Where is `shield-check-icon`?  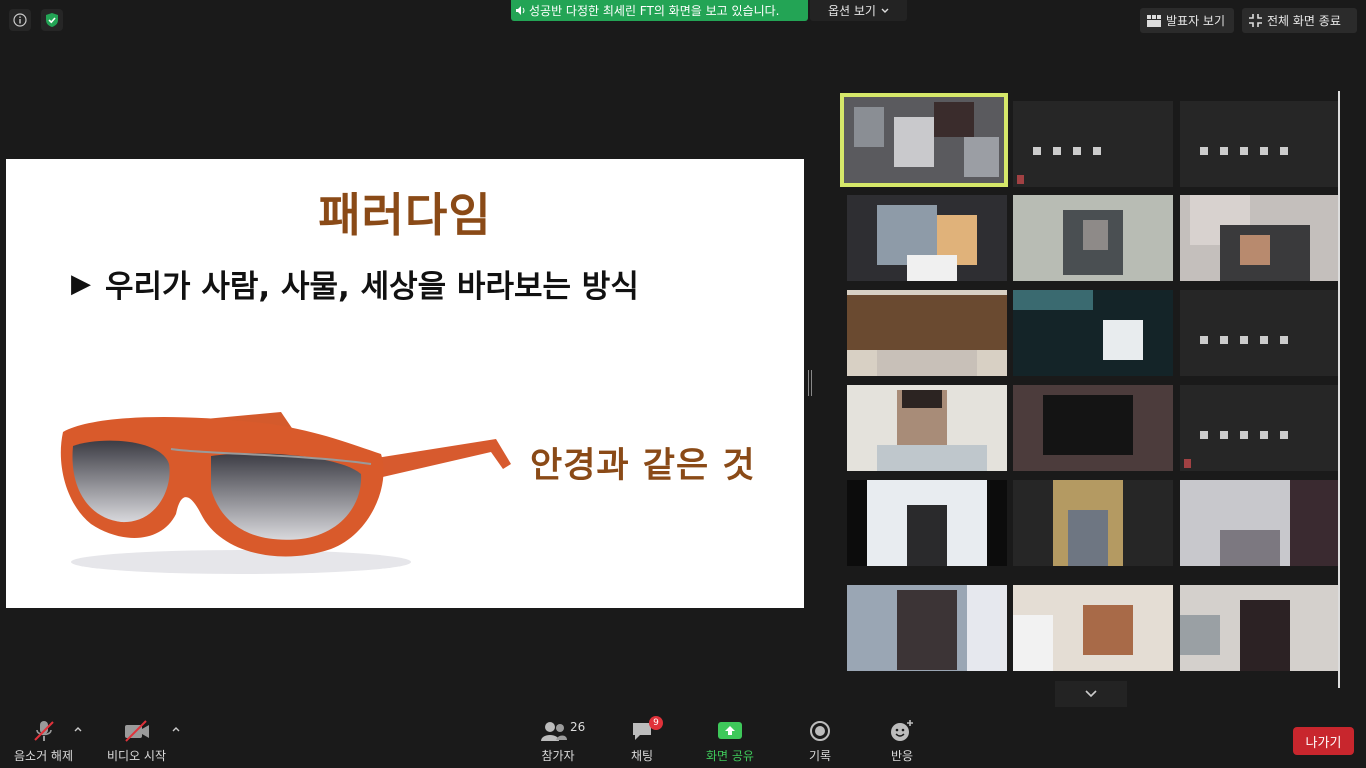
shield-check-icon is located at coordinates (52, 20).